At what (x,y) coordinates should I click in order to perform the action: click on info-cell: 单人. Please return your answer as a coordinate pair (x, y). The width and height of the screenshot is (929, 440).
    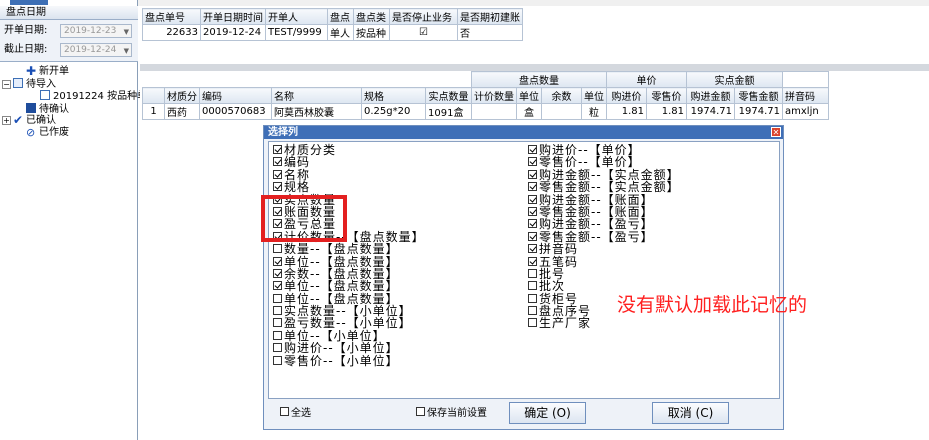
    Looking at the image, I should click on (340, 32).